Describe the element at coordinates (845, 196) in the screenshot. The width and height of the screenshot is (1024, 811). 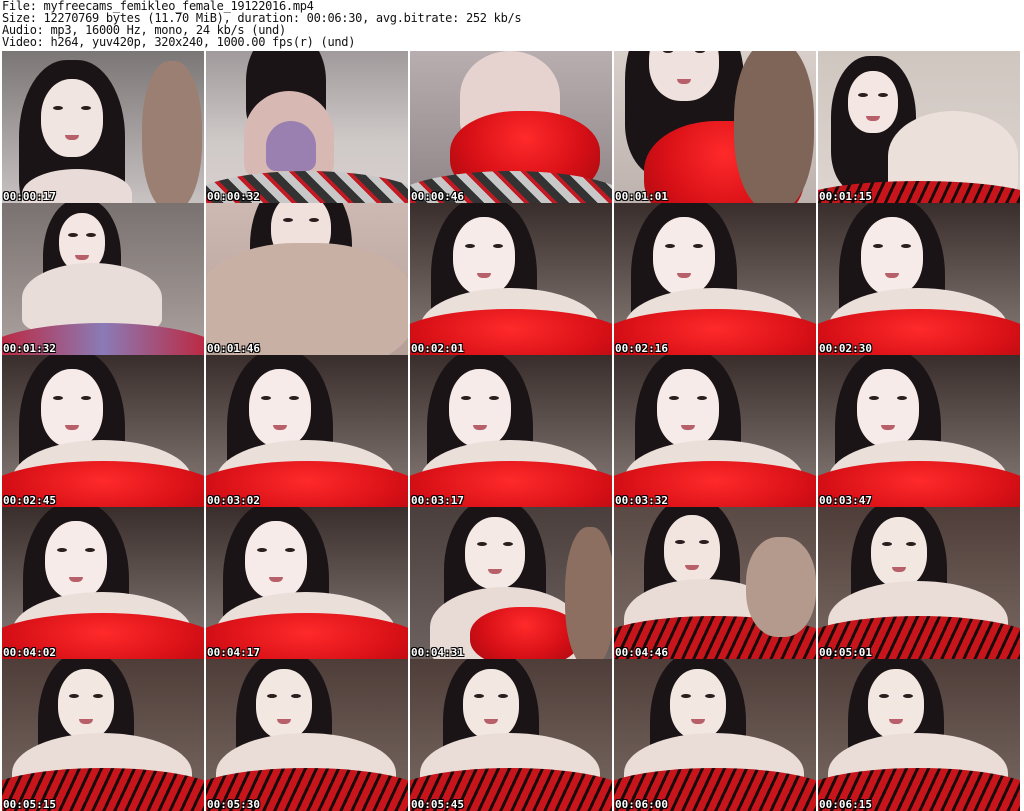
I see `thumbnail-timestamp: 00:01:15` at that location.